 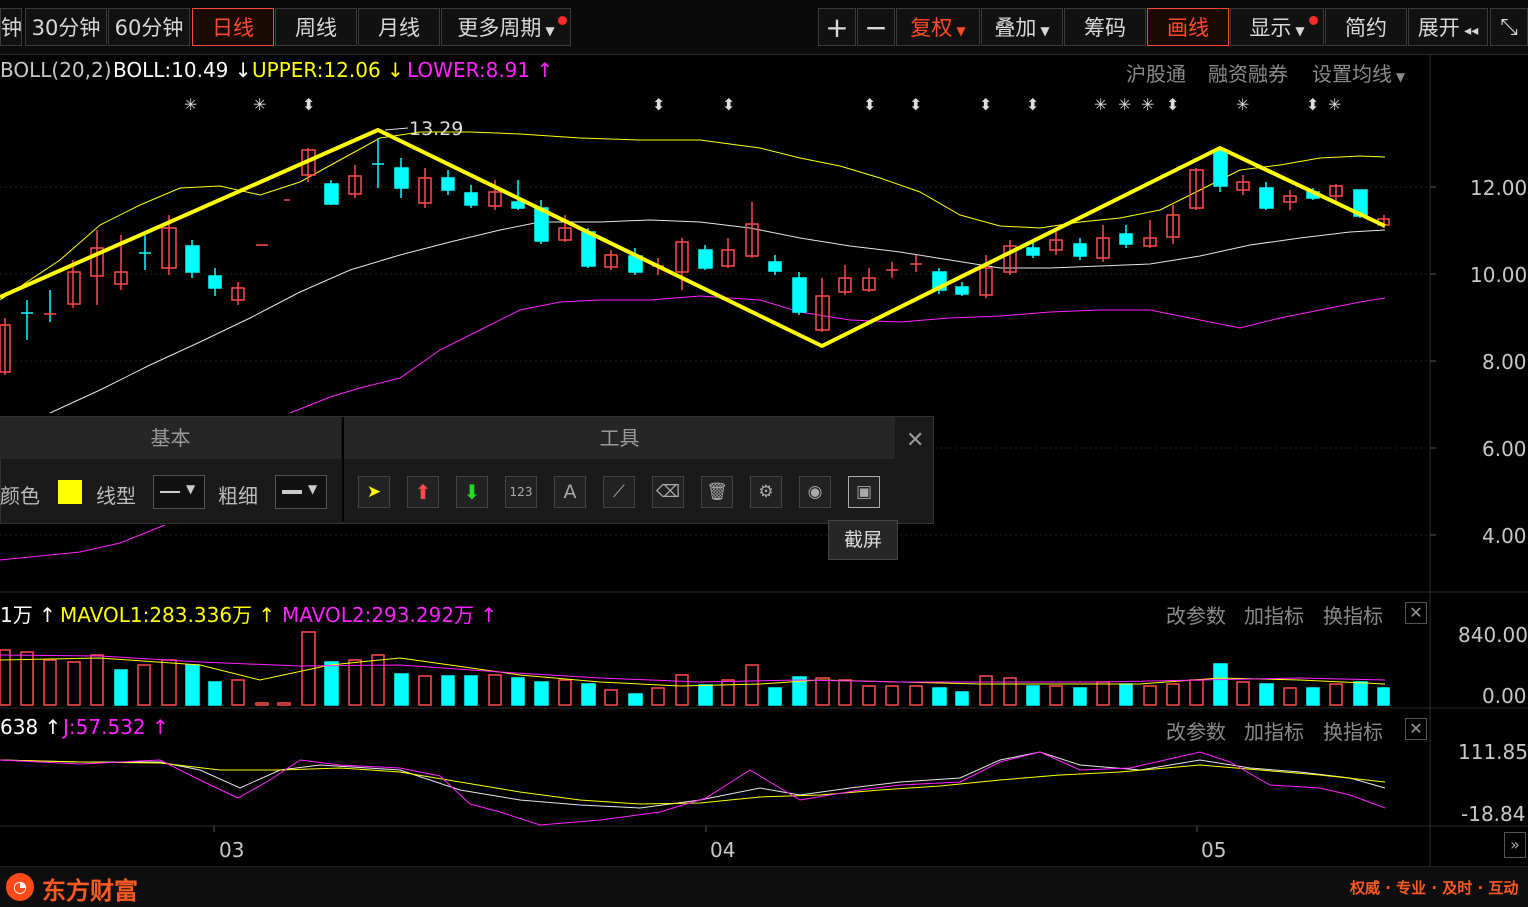 I want to click on x-axis-ticks, so click(x=705, y=829).